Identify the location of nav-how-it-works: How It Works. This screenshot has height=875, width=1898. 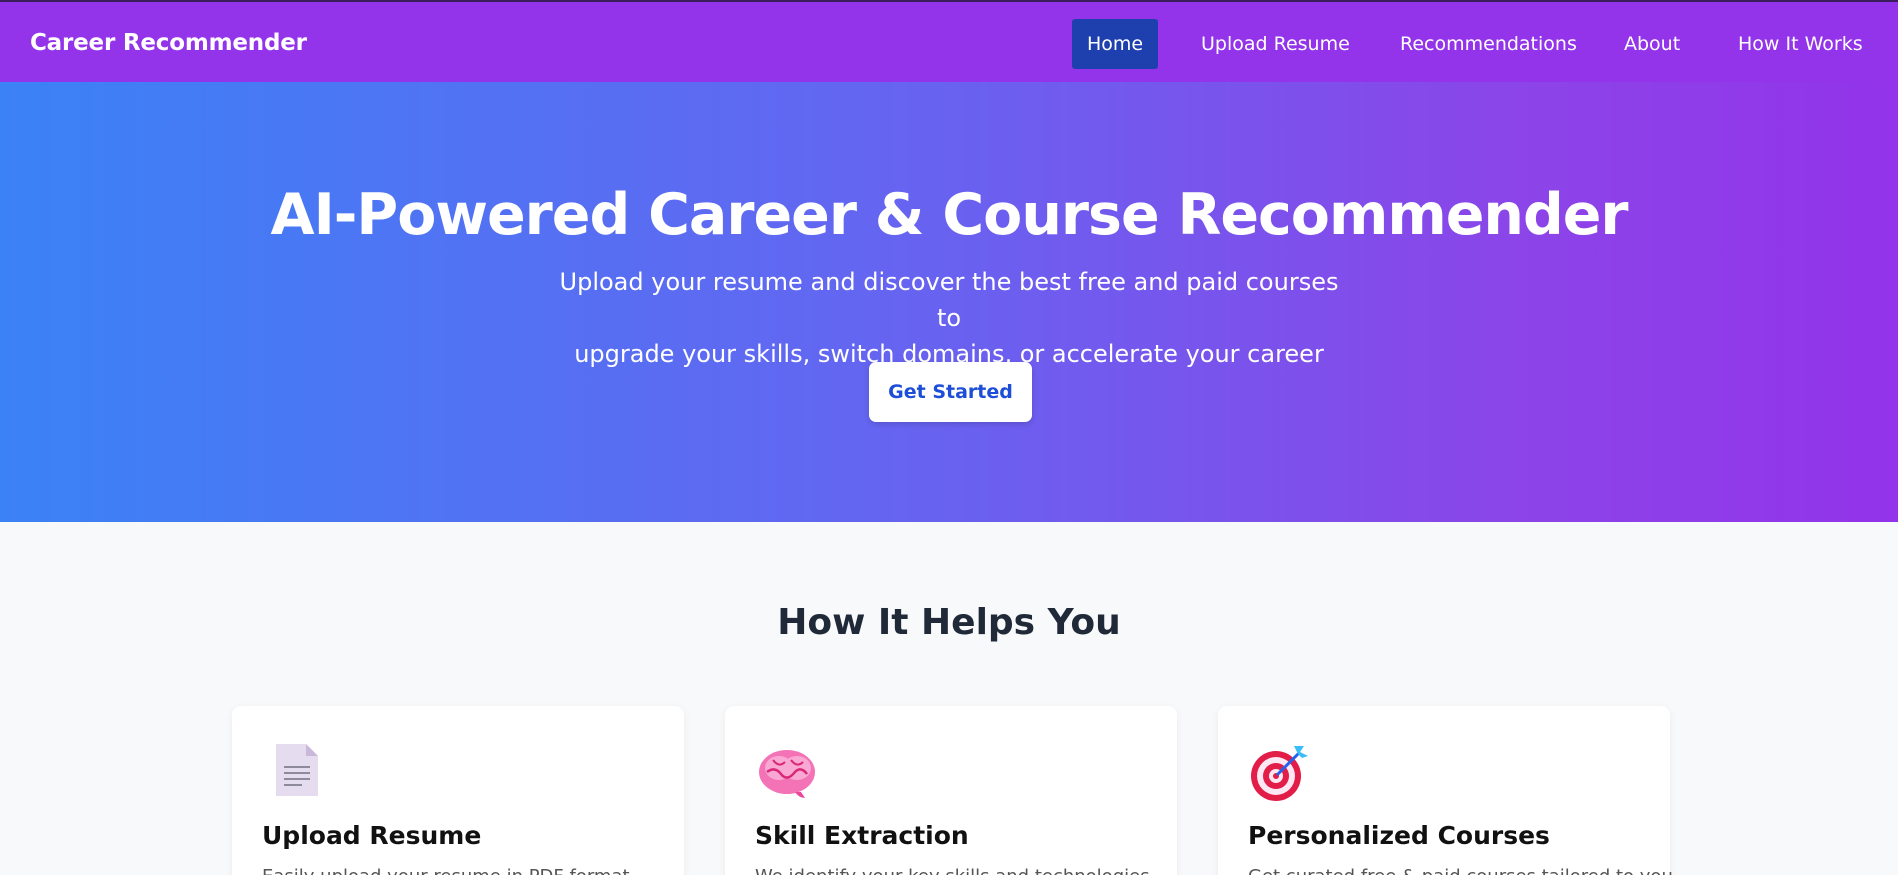
(1800, 44).